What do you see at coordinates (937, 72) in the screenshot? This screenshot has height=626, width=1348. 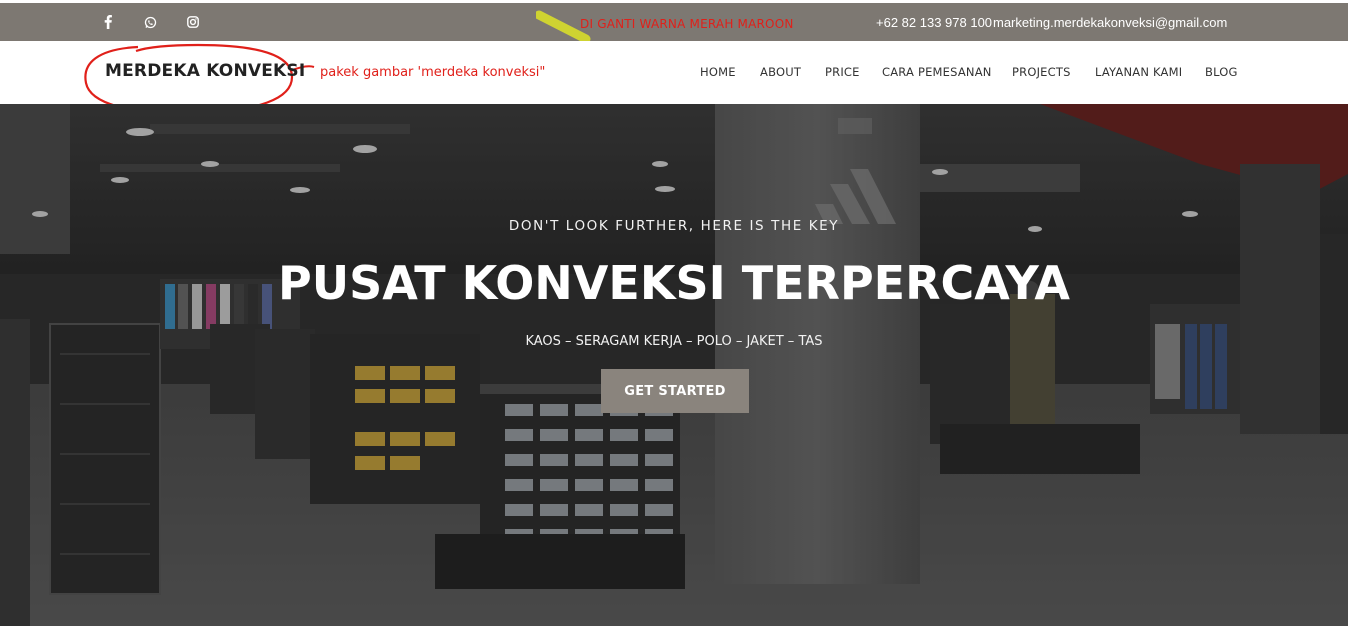 I see `nav-cara-pemesanan: CARA PEMESANAN` at bounding box center [937, 72].